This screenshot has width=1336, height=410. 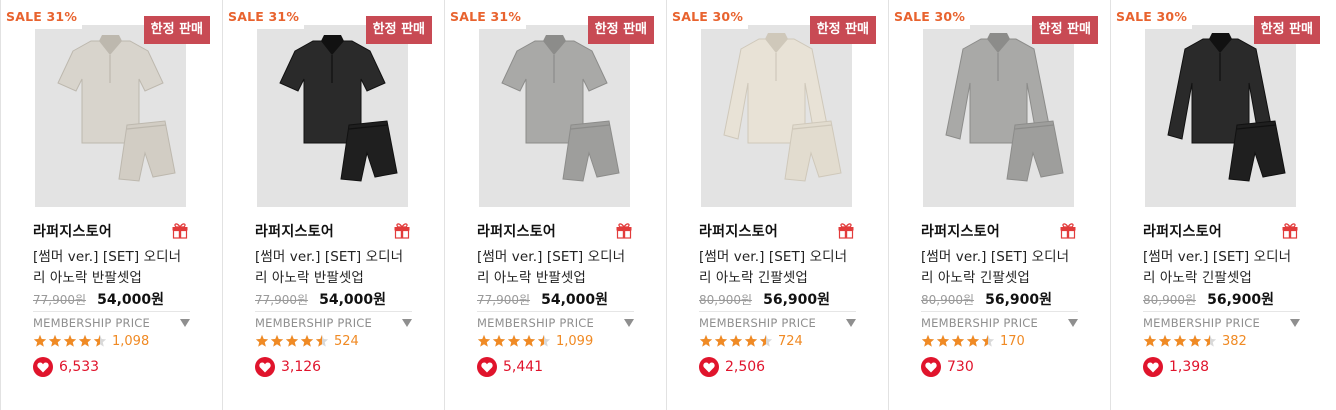 I want to click on price-row: 80,900원 56,900원, so click(x=1208, y=299).